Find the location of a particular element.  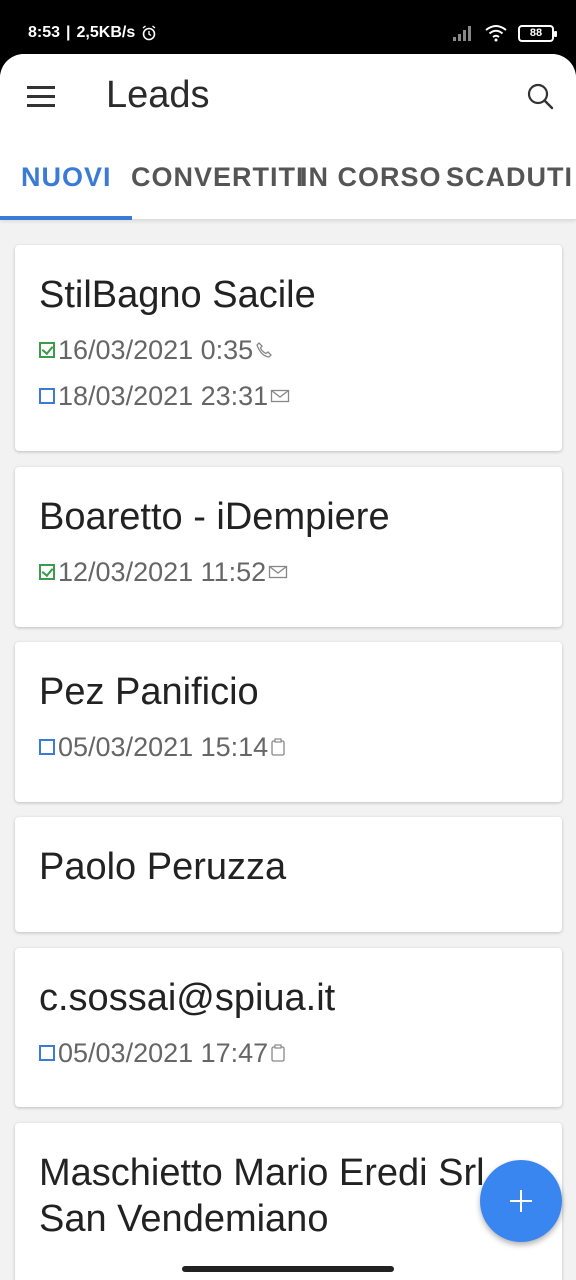

search-icon is located at coordinates (540, 96).